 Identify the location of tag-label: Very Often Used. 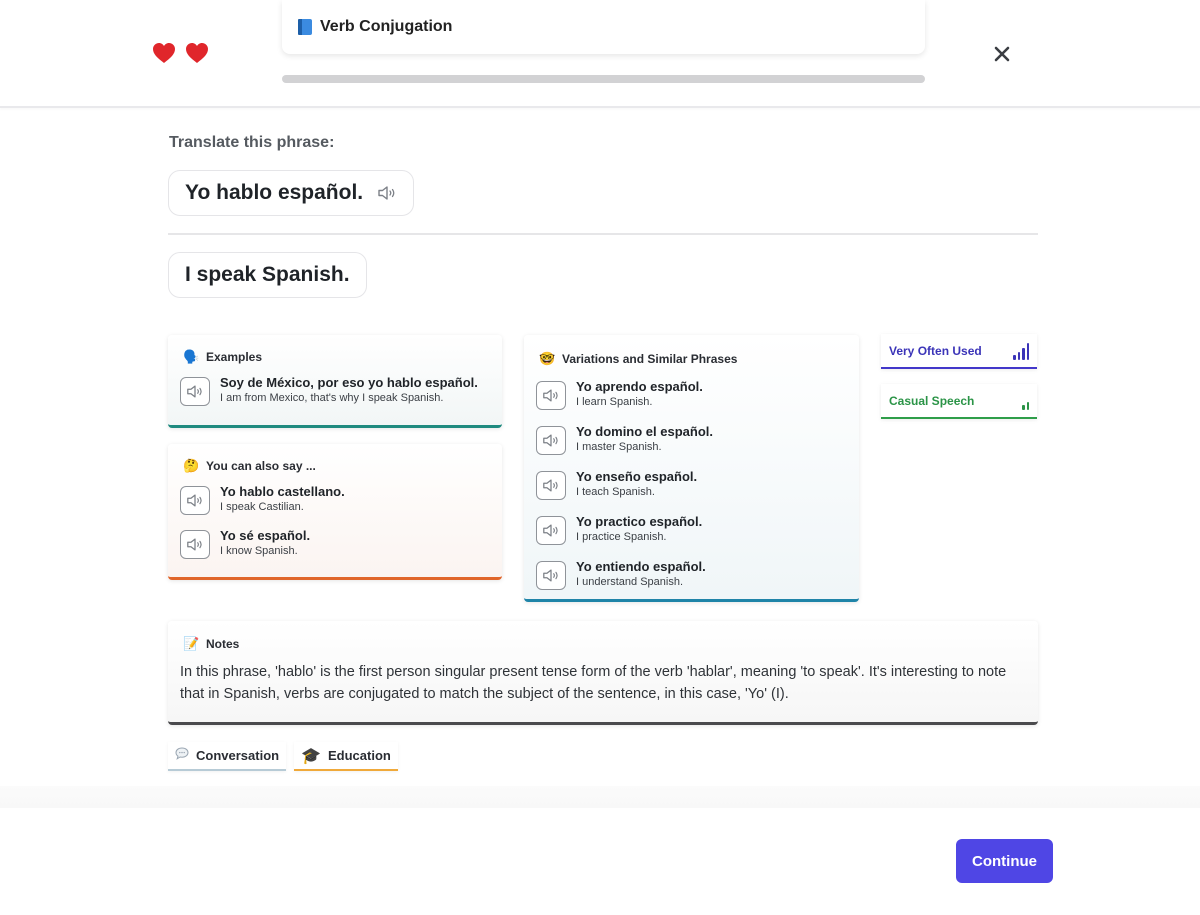
(935, 350).